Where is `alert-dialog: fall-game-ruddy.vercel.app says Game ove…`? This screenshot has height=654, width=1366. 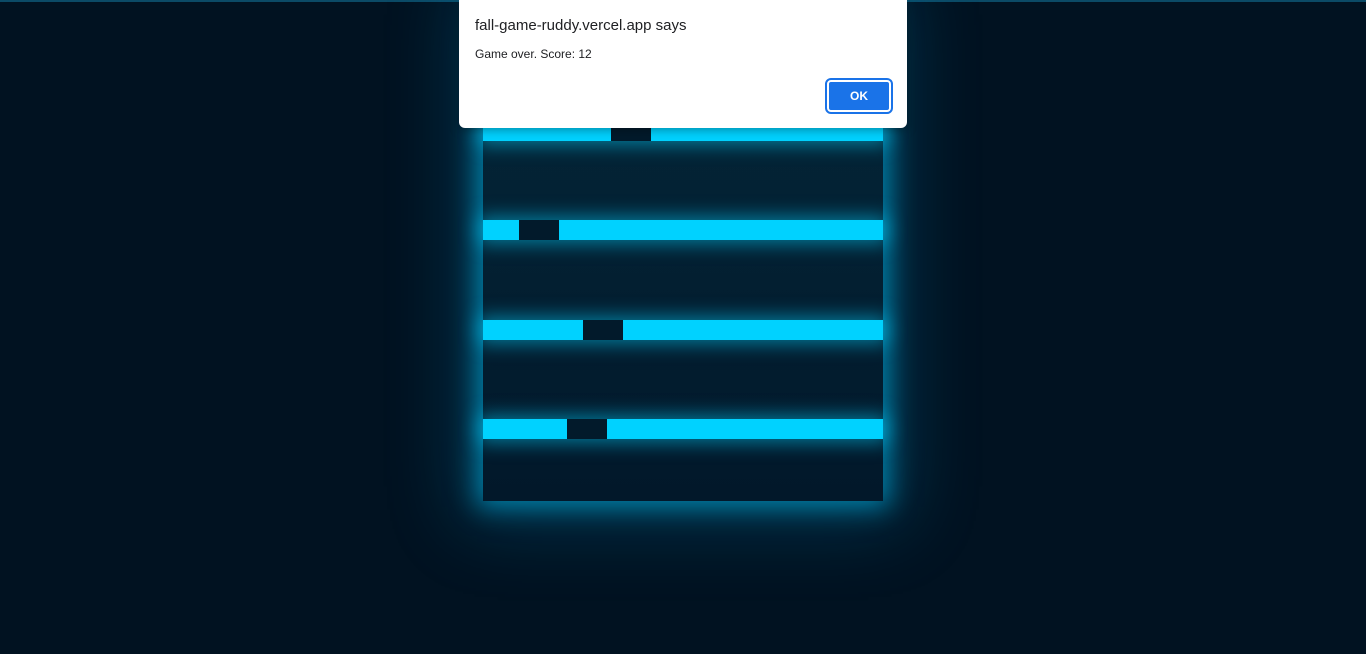
alert-dialog: fall-game-ruddy.vercel.app says Game ove… is located at coordinates (683, 64).